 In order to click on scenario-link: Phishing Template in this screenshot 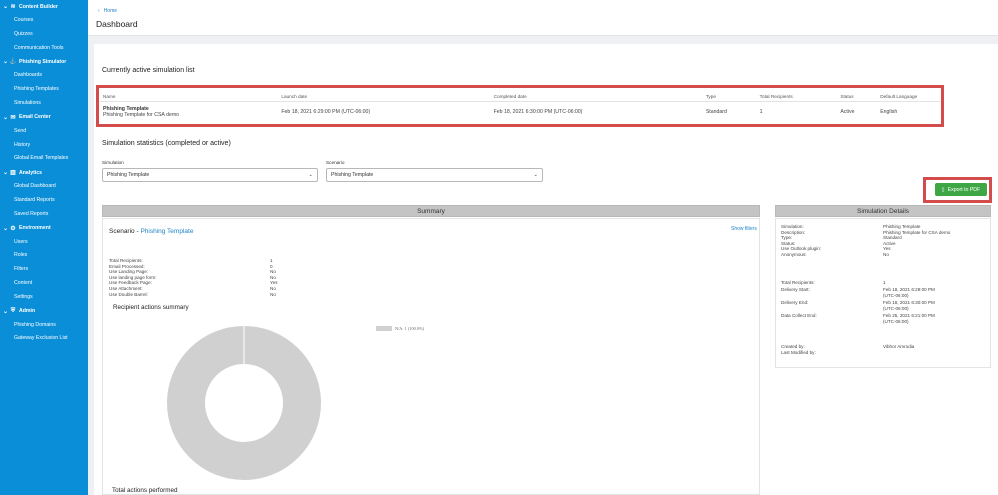, I will do `click(166, 231)`.